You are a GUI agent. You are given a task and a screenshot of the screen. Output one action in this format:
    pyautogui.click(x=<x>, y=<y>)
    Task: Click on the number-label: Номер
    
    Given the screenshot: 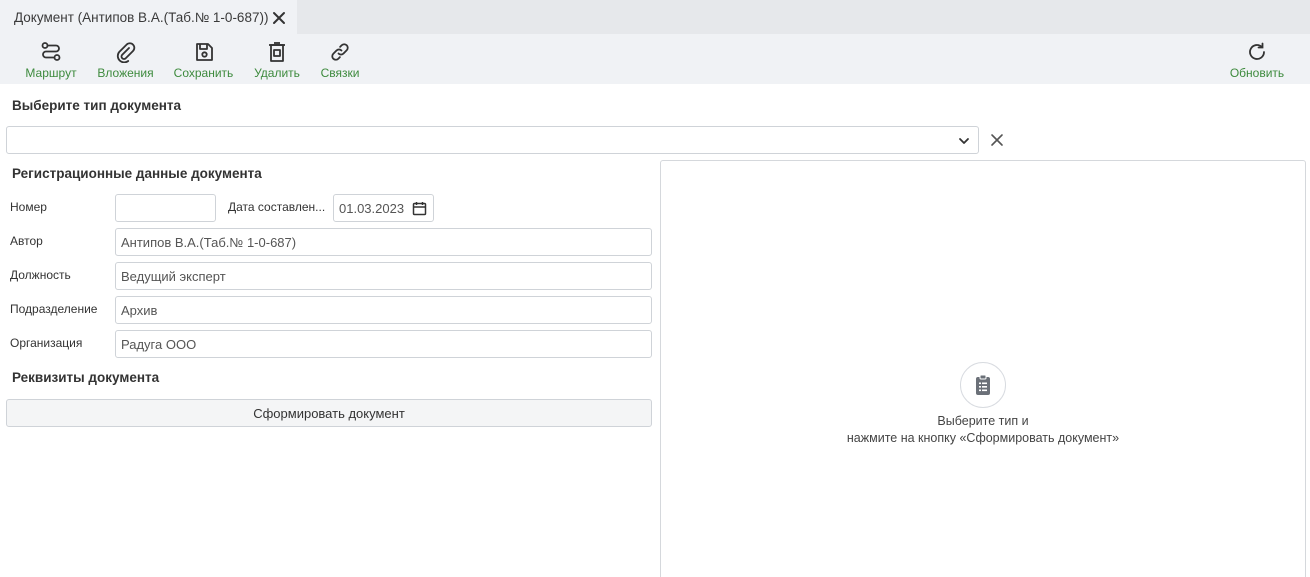 What is the action you would take?
    pyautogui.click(x=28, y=207)
    